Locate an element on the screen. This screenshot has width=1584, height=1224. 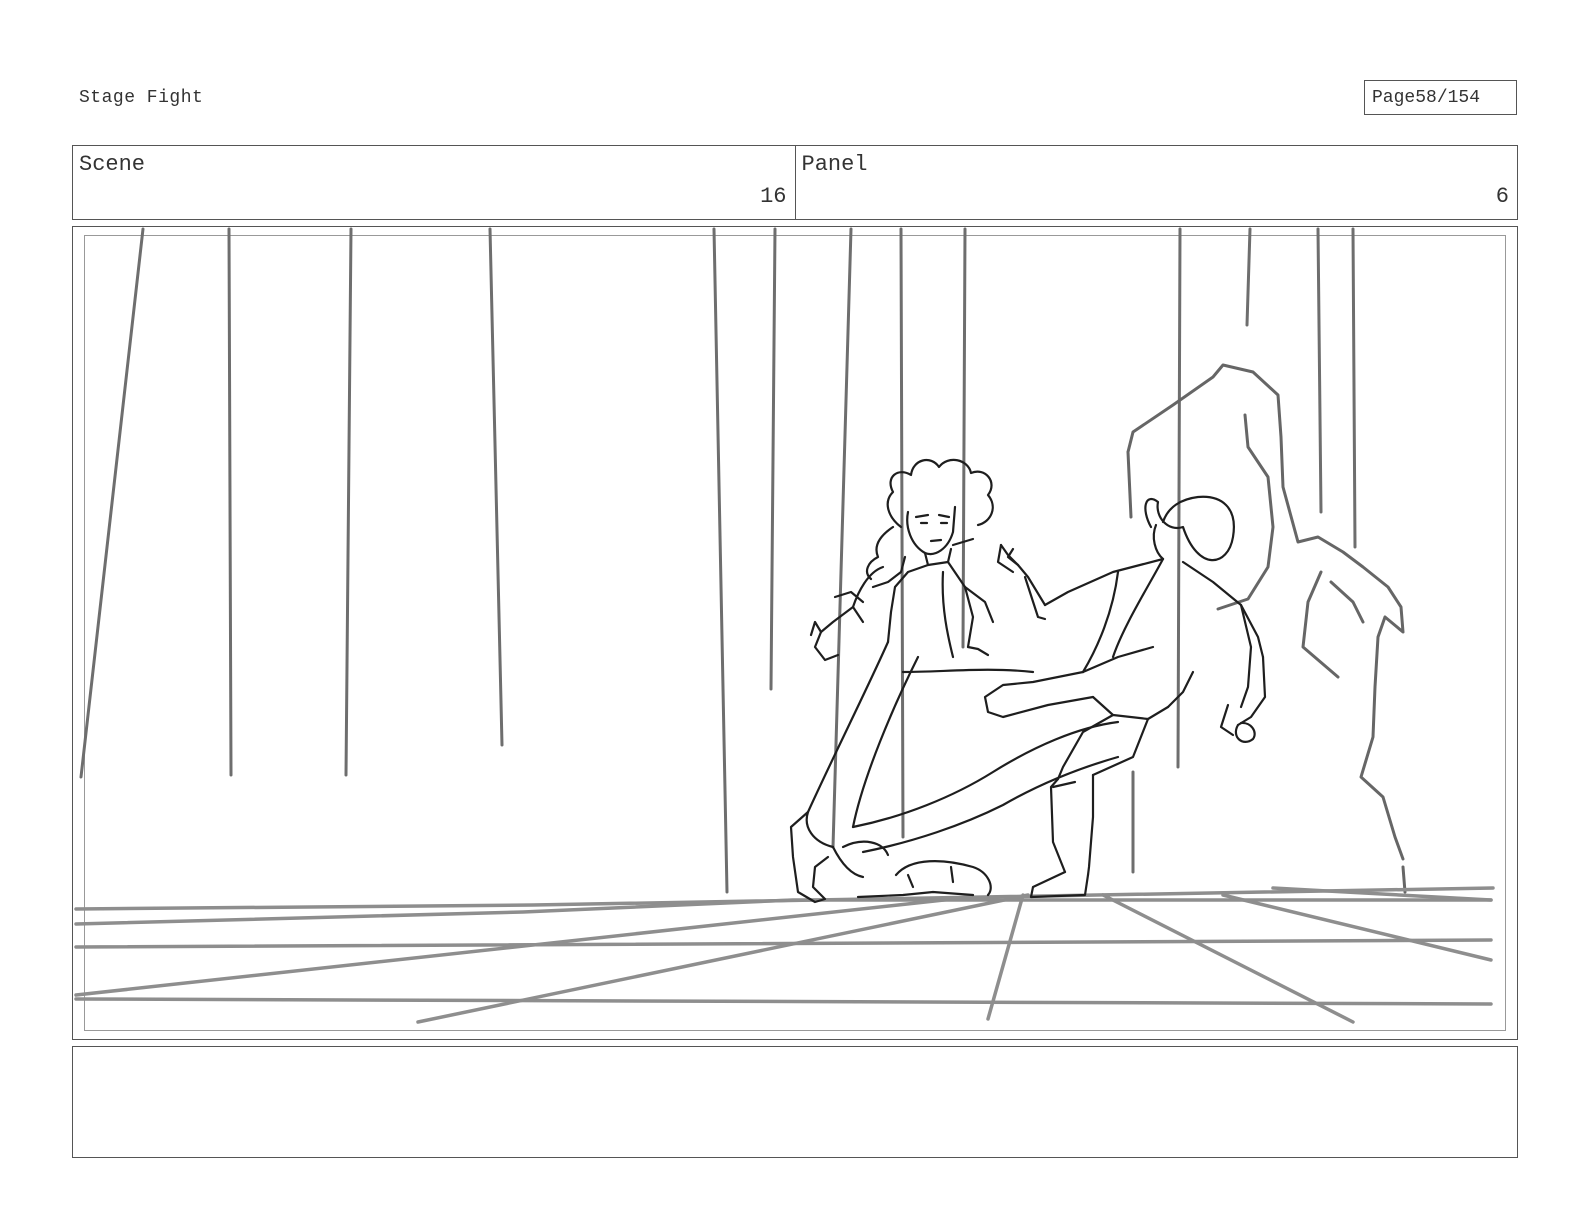
panel-label: Panel is located at coordinates (834, 164).